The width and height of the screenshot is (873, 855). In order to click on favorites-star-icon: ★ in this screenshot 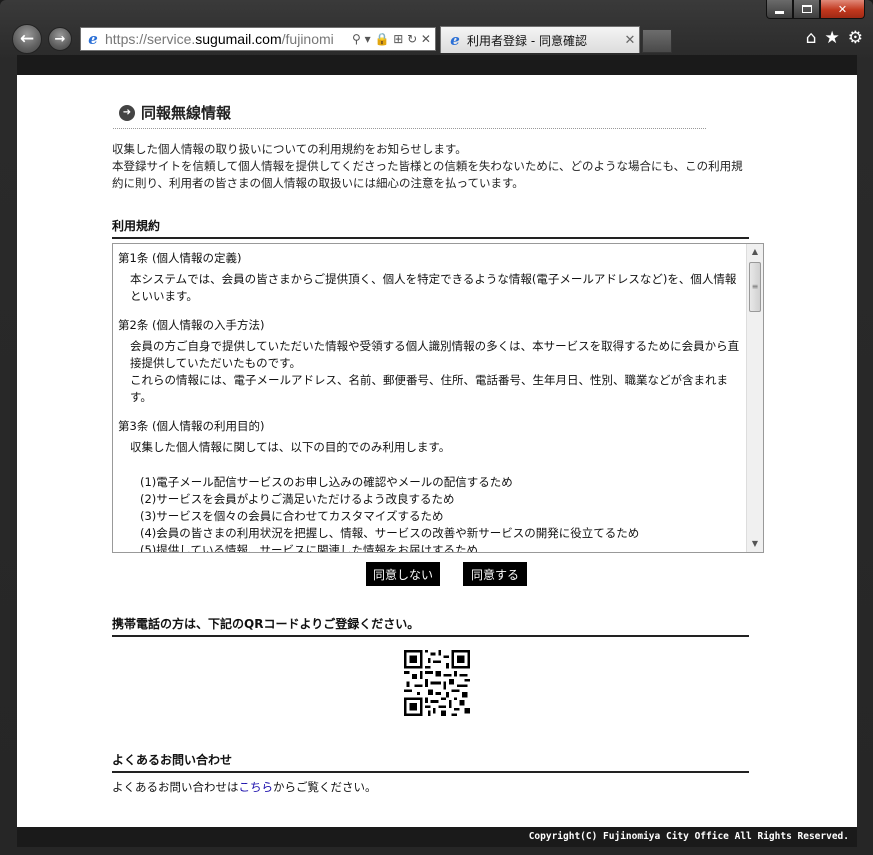, I will do `click(832, 38)`.